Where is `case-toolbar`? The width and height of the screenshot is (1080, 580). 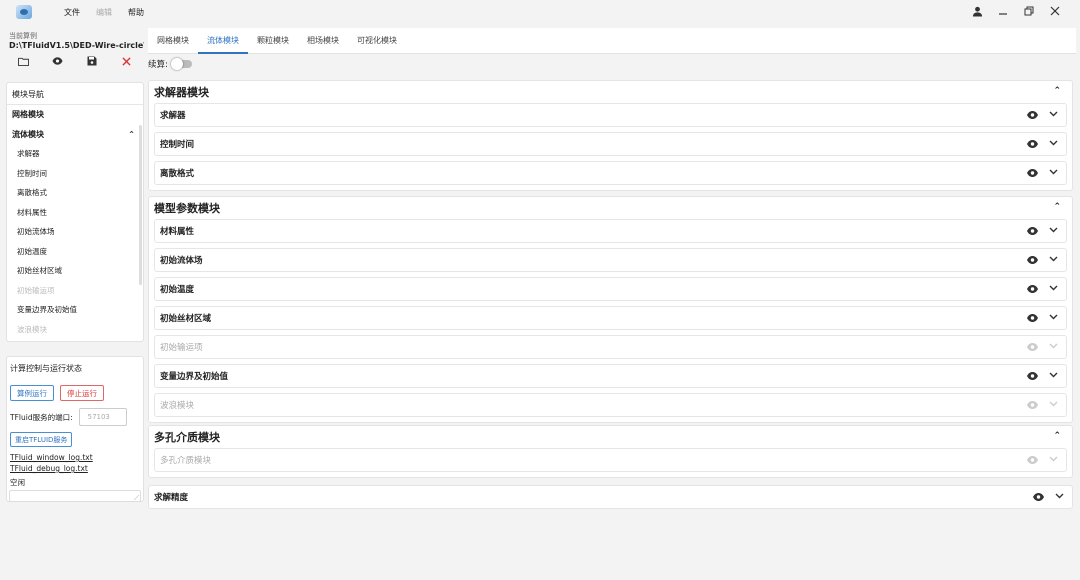
case-toolbar is located at coordinates (75, 61).